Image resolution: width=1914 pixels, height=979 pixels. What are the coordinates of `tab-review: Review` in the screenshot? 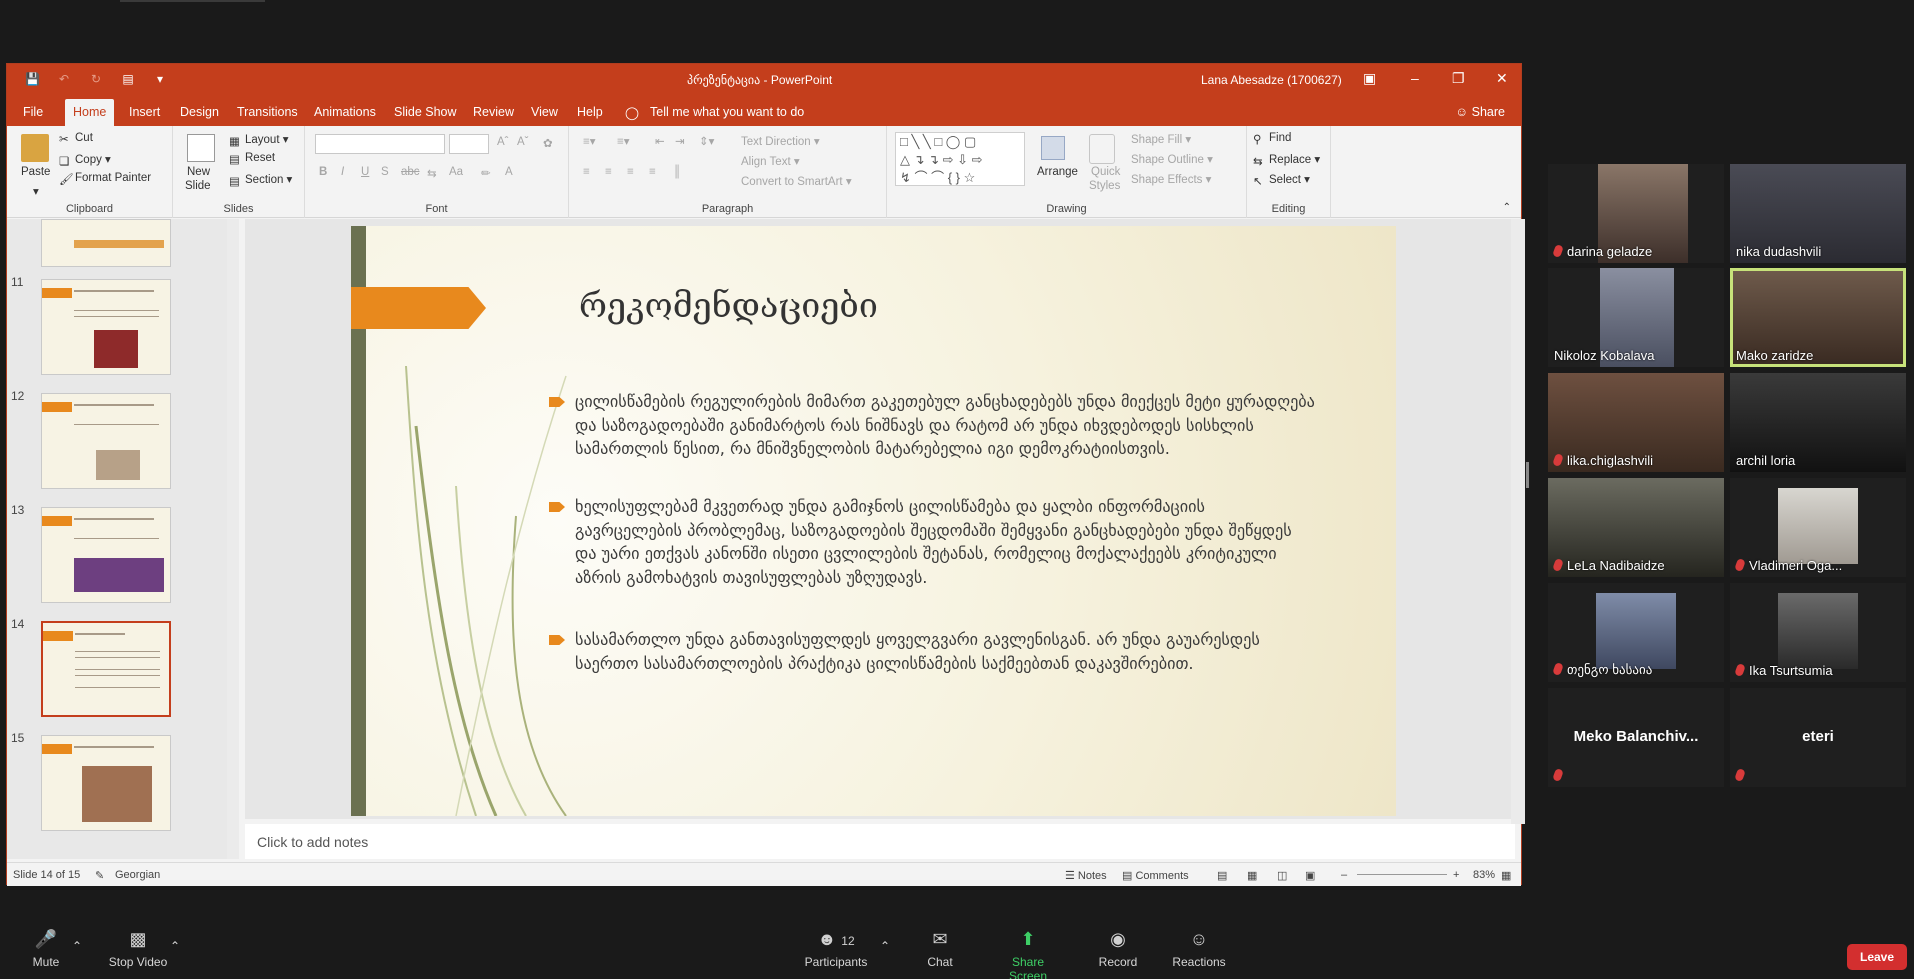 It's located at (493, 112).